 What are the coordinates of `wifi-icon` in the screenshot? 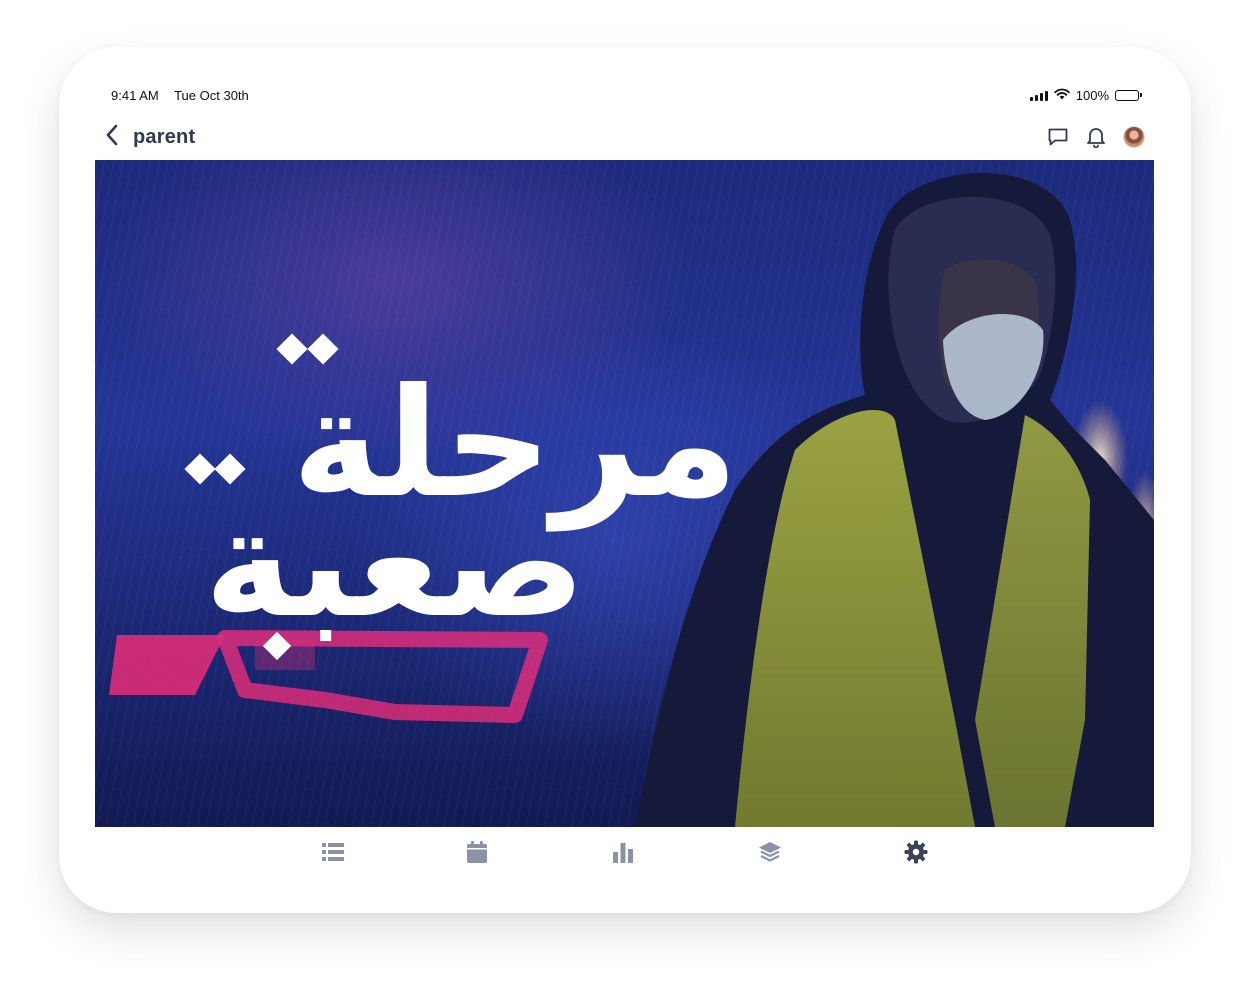 It's located at (1062, 95).